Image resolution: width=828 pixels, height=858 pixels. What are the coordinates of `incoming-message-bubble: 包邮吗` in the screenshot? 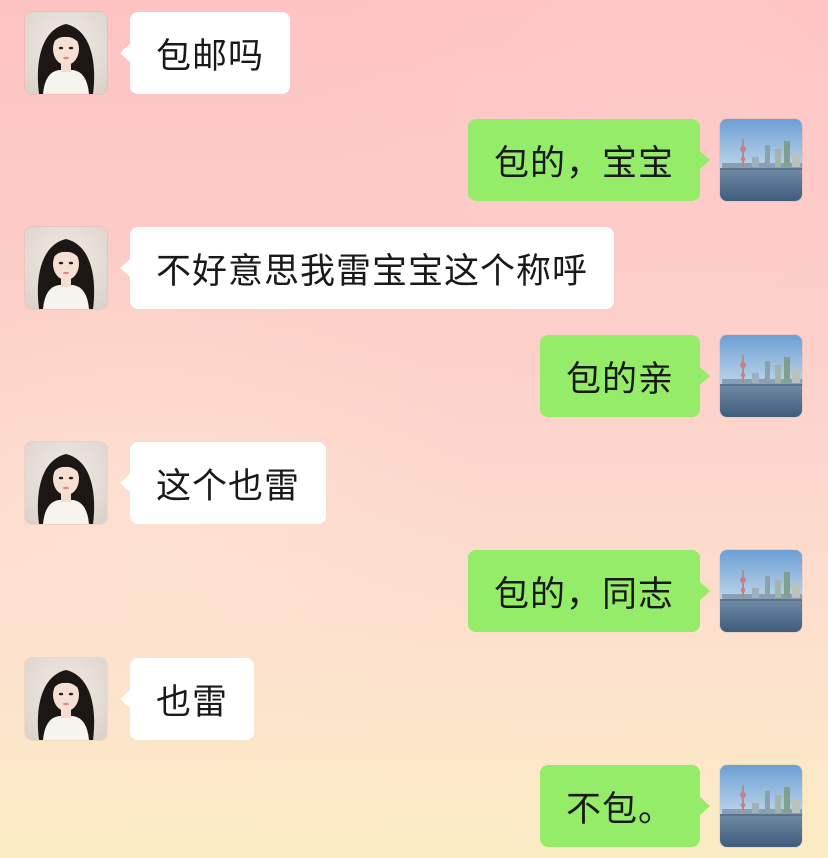 It's located at (205, 53).